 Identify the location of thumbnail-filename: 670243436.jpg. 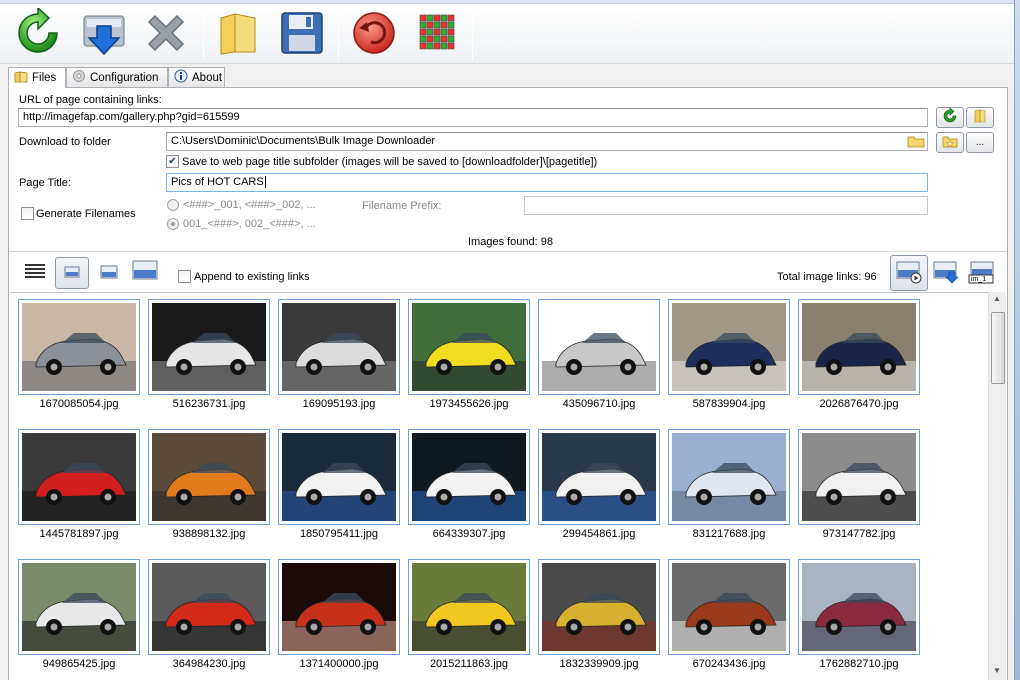
(729, 664).